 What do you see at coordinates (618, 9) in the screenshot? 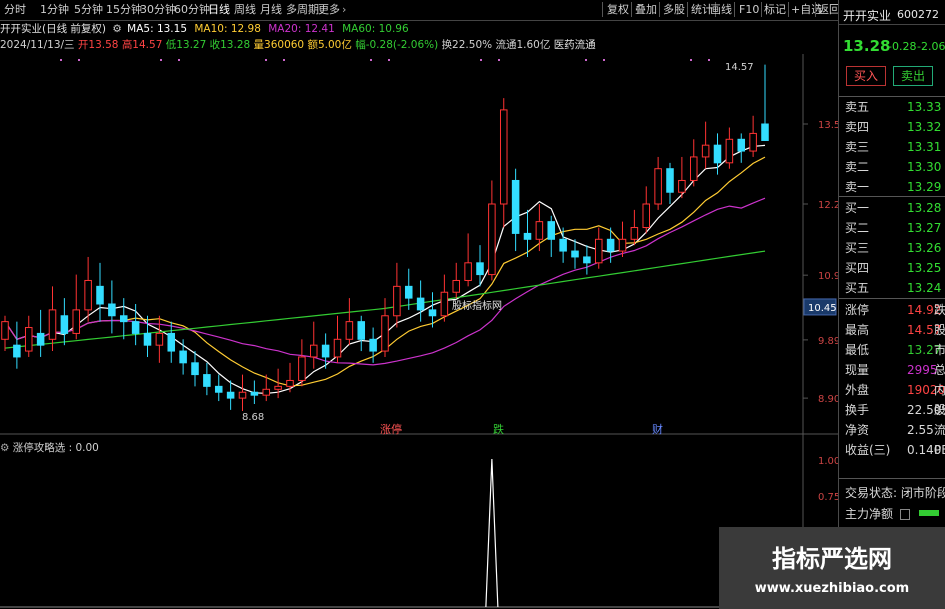
I see `fuquan-button: 复权` at bounding box center [618, 9].